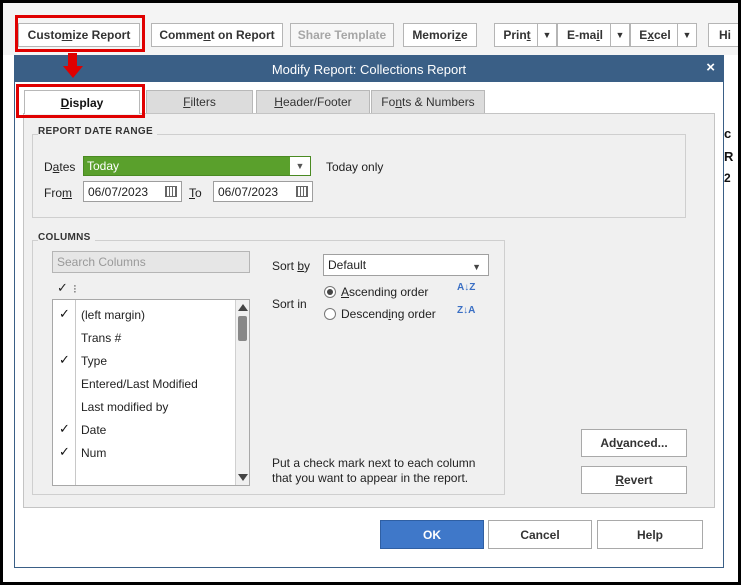  Describe the element at coordinates (58, 193) in the screenshot. I see `from-label: From` at that location.